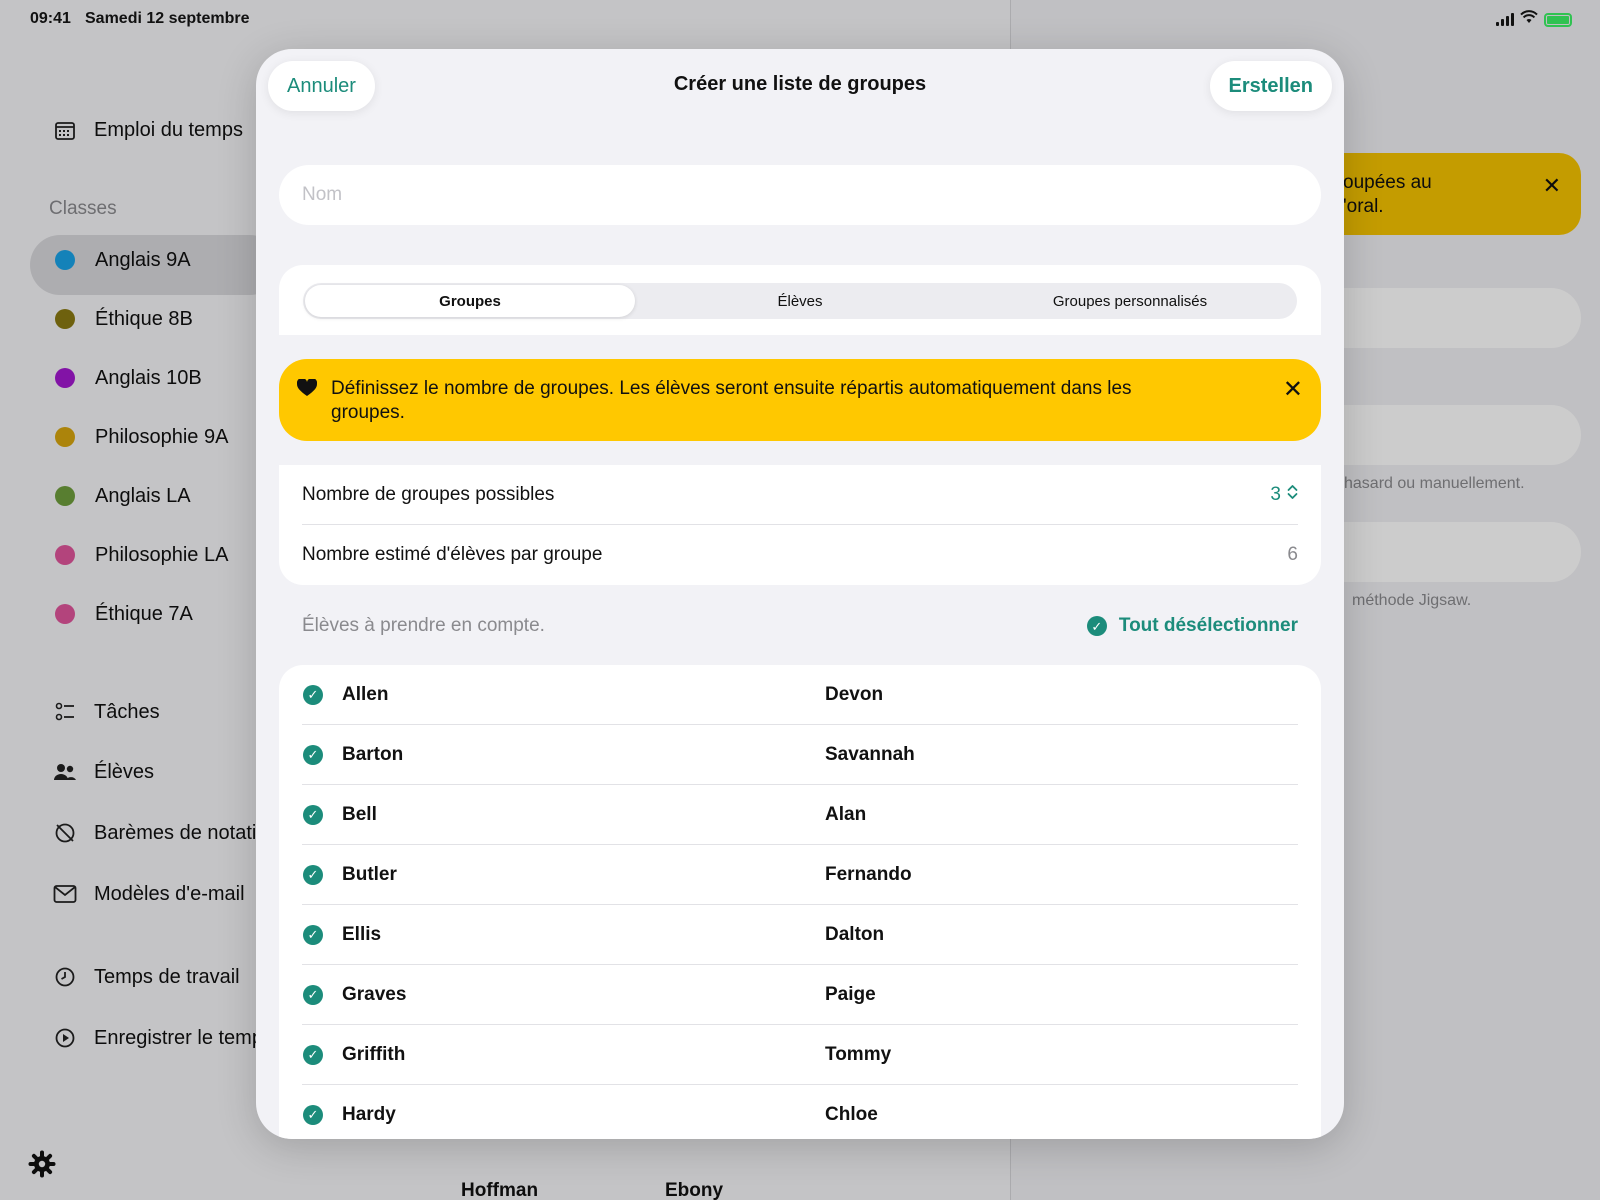  I want to click on student-first-name: Chloe, so click(851, 1114).